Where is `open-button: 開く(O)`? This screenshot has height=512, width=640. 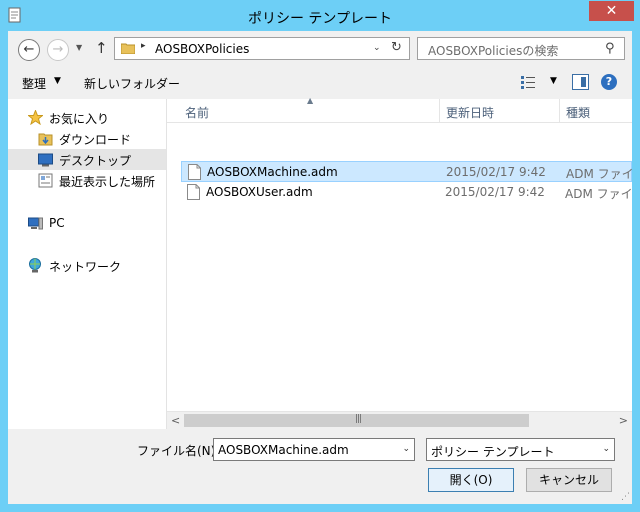 open-button: 開く(O) is located at coordinates (471, 480).